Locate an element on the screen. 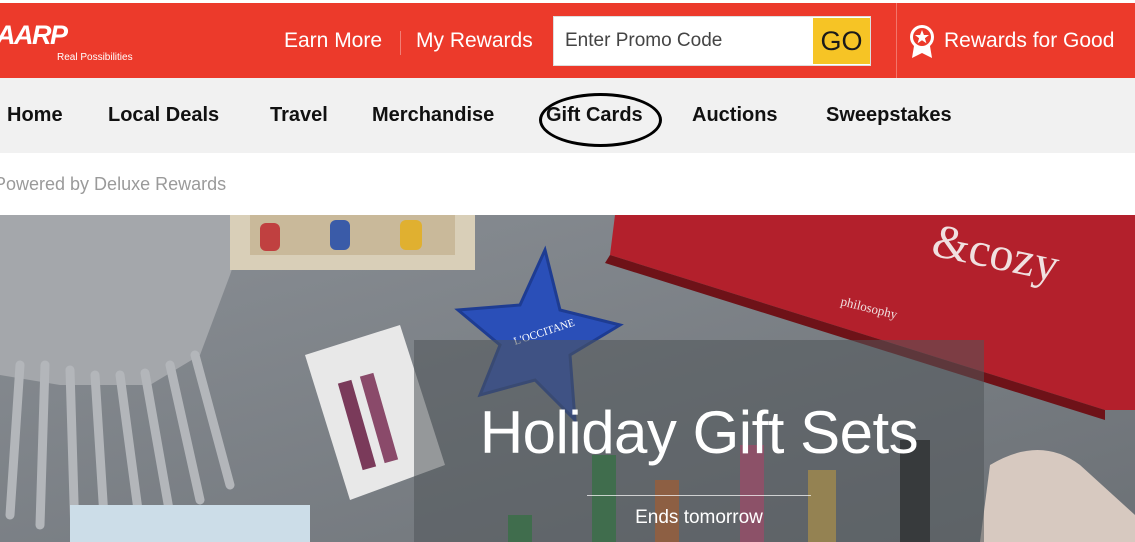 The height and width of the screenshot is (542, 1135). nav-item-travel: Travel is located at coordinates (299, 115).